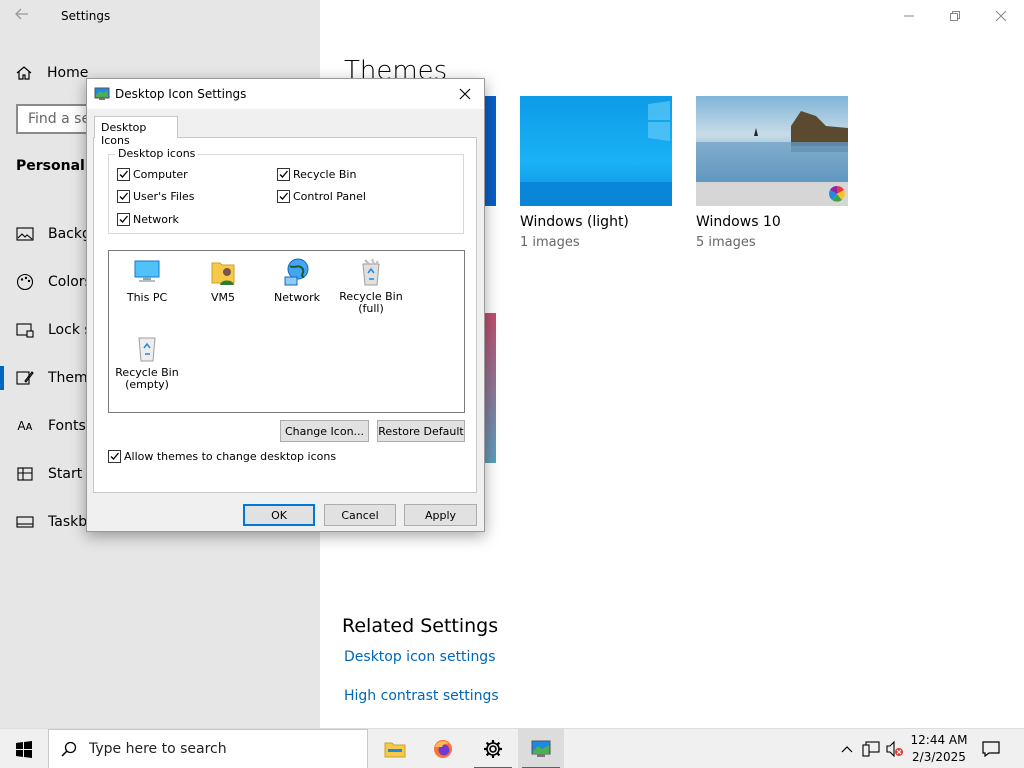 The width and height of the screenshot is (1024, 768). Describe the element at coordinates (147, 297) in the screenshot. I see `icon-tile-label: This PC` at that location.